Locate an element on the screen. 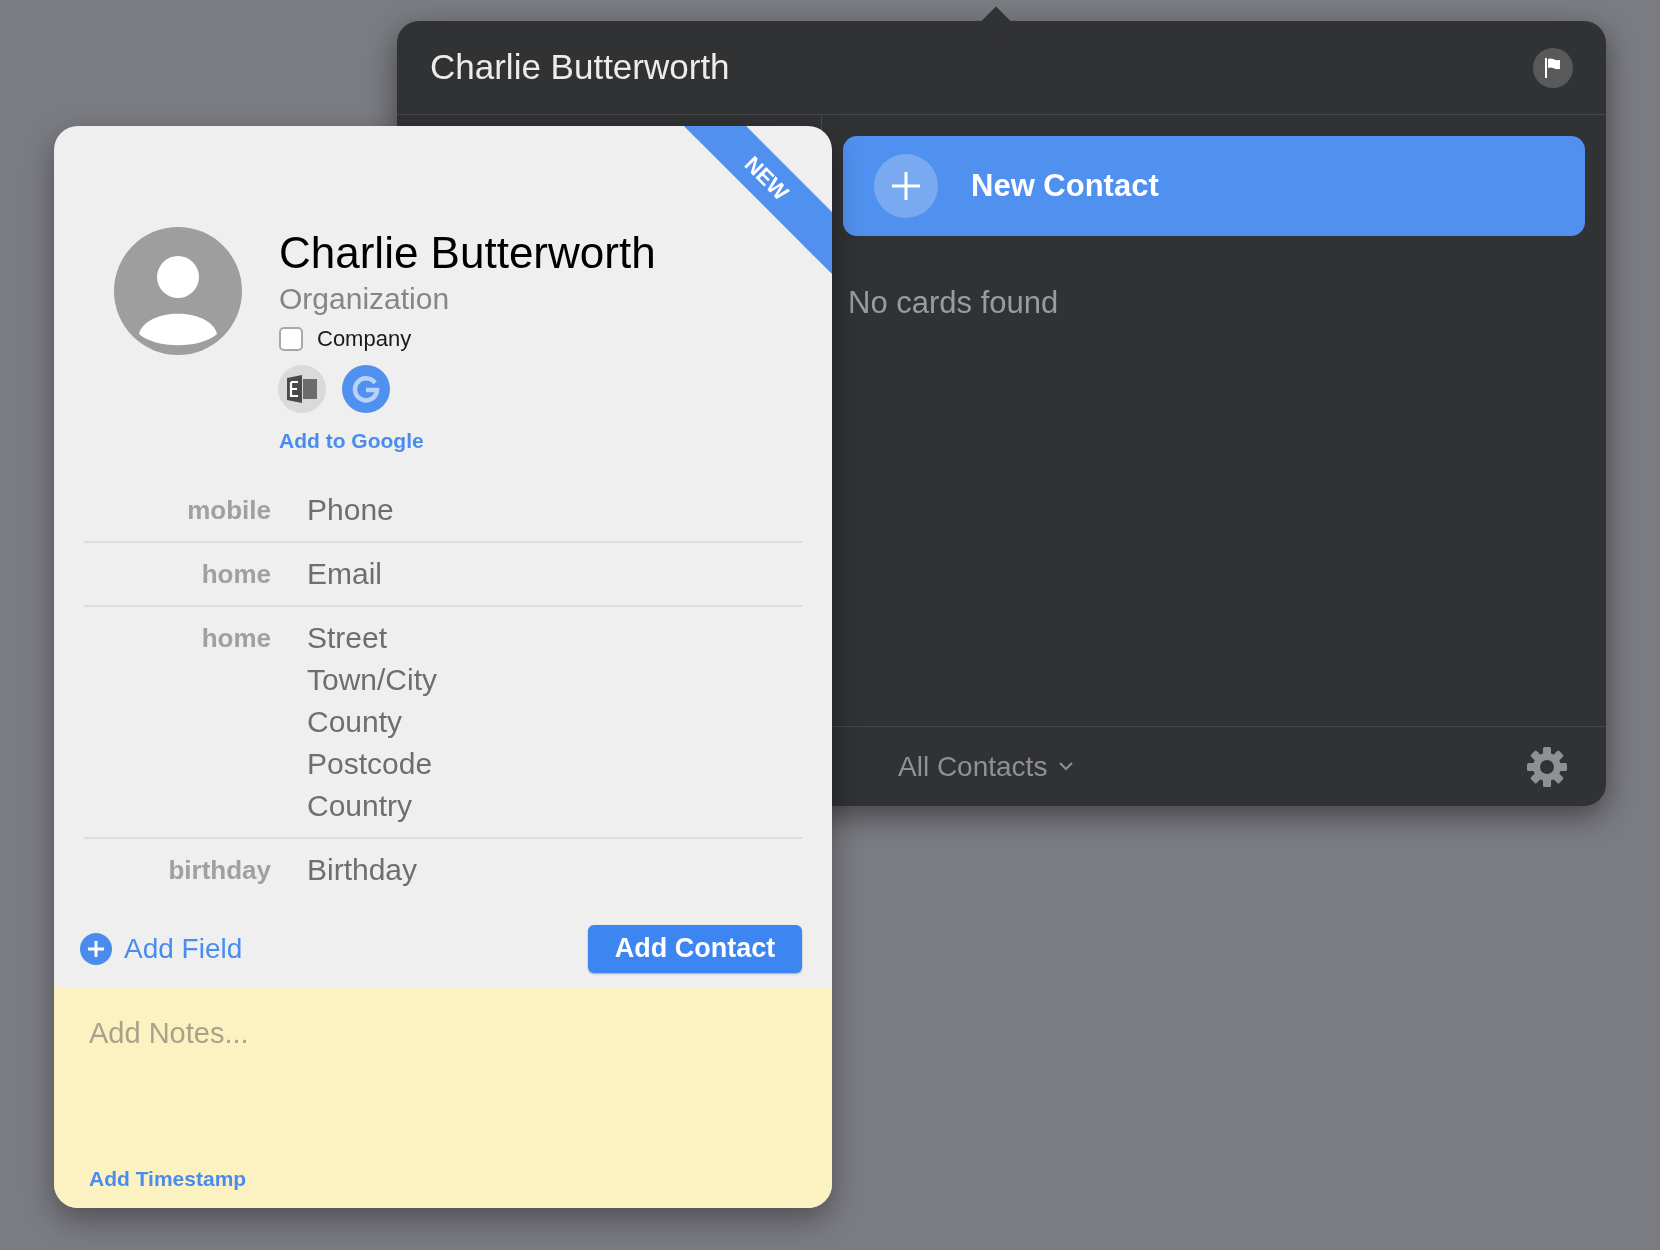  company-label: Company is located at coordinates (364, 339).